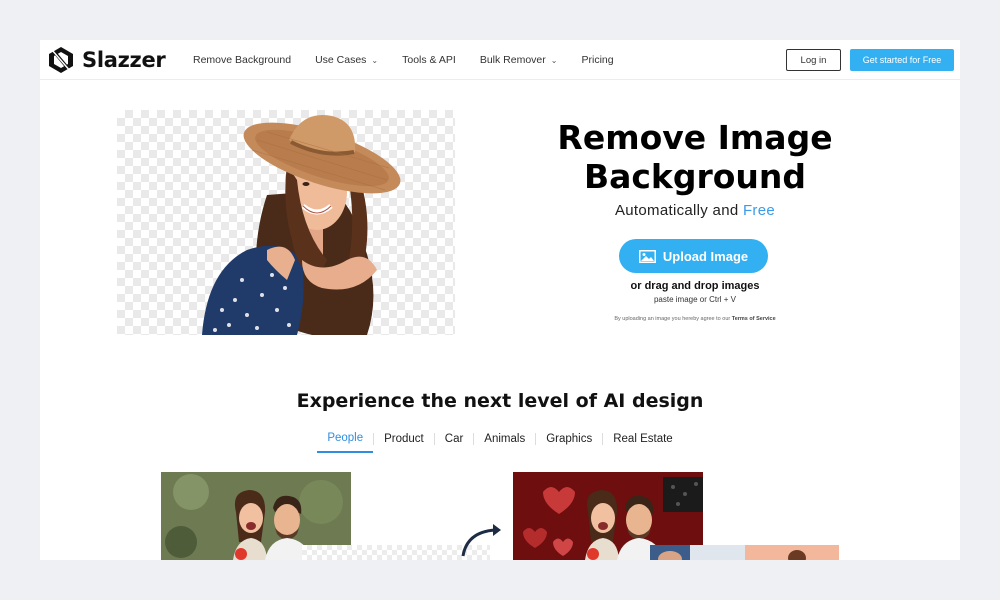 The height and width of the screenshot is (600, 1000). What do you see at coordinates (504, 440) in the screenshot?
I see `tab-animals: Animals` at bounding box center [504, 440].